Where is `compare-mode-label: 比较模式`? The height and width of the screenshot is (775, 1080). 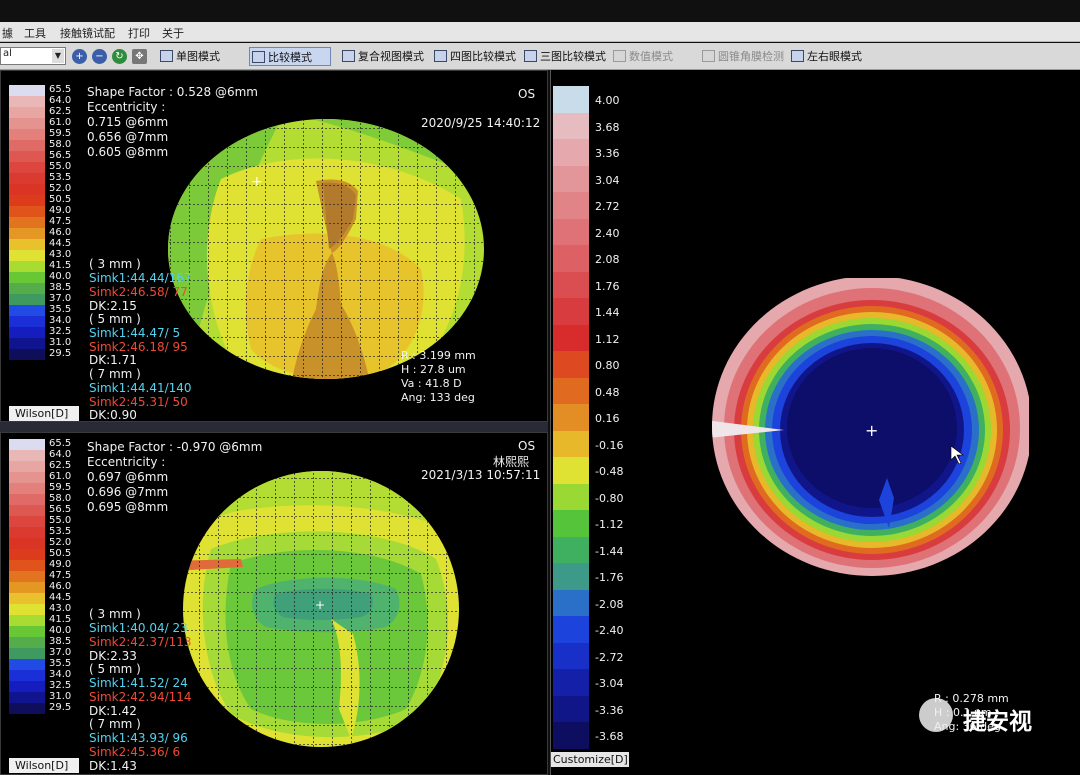 compare-mode-label: 比较模式 is located at coordinates (290, 57).